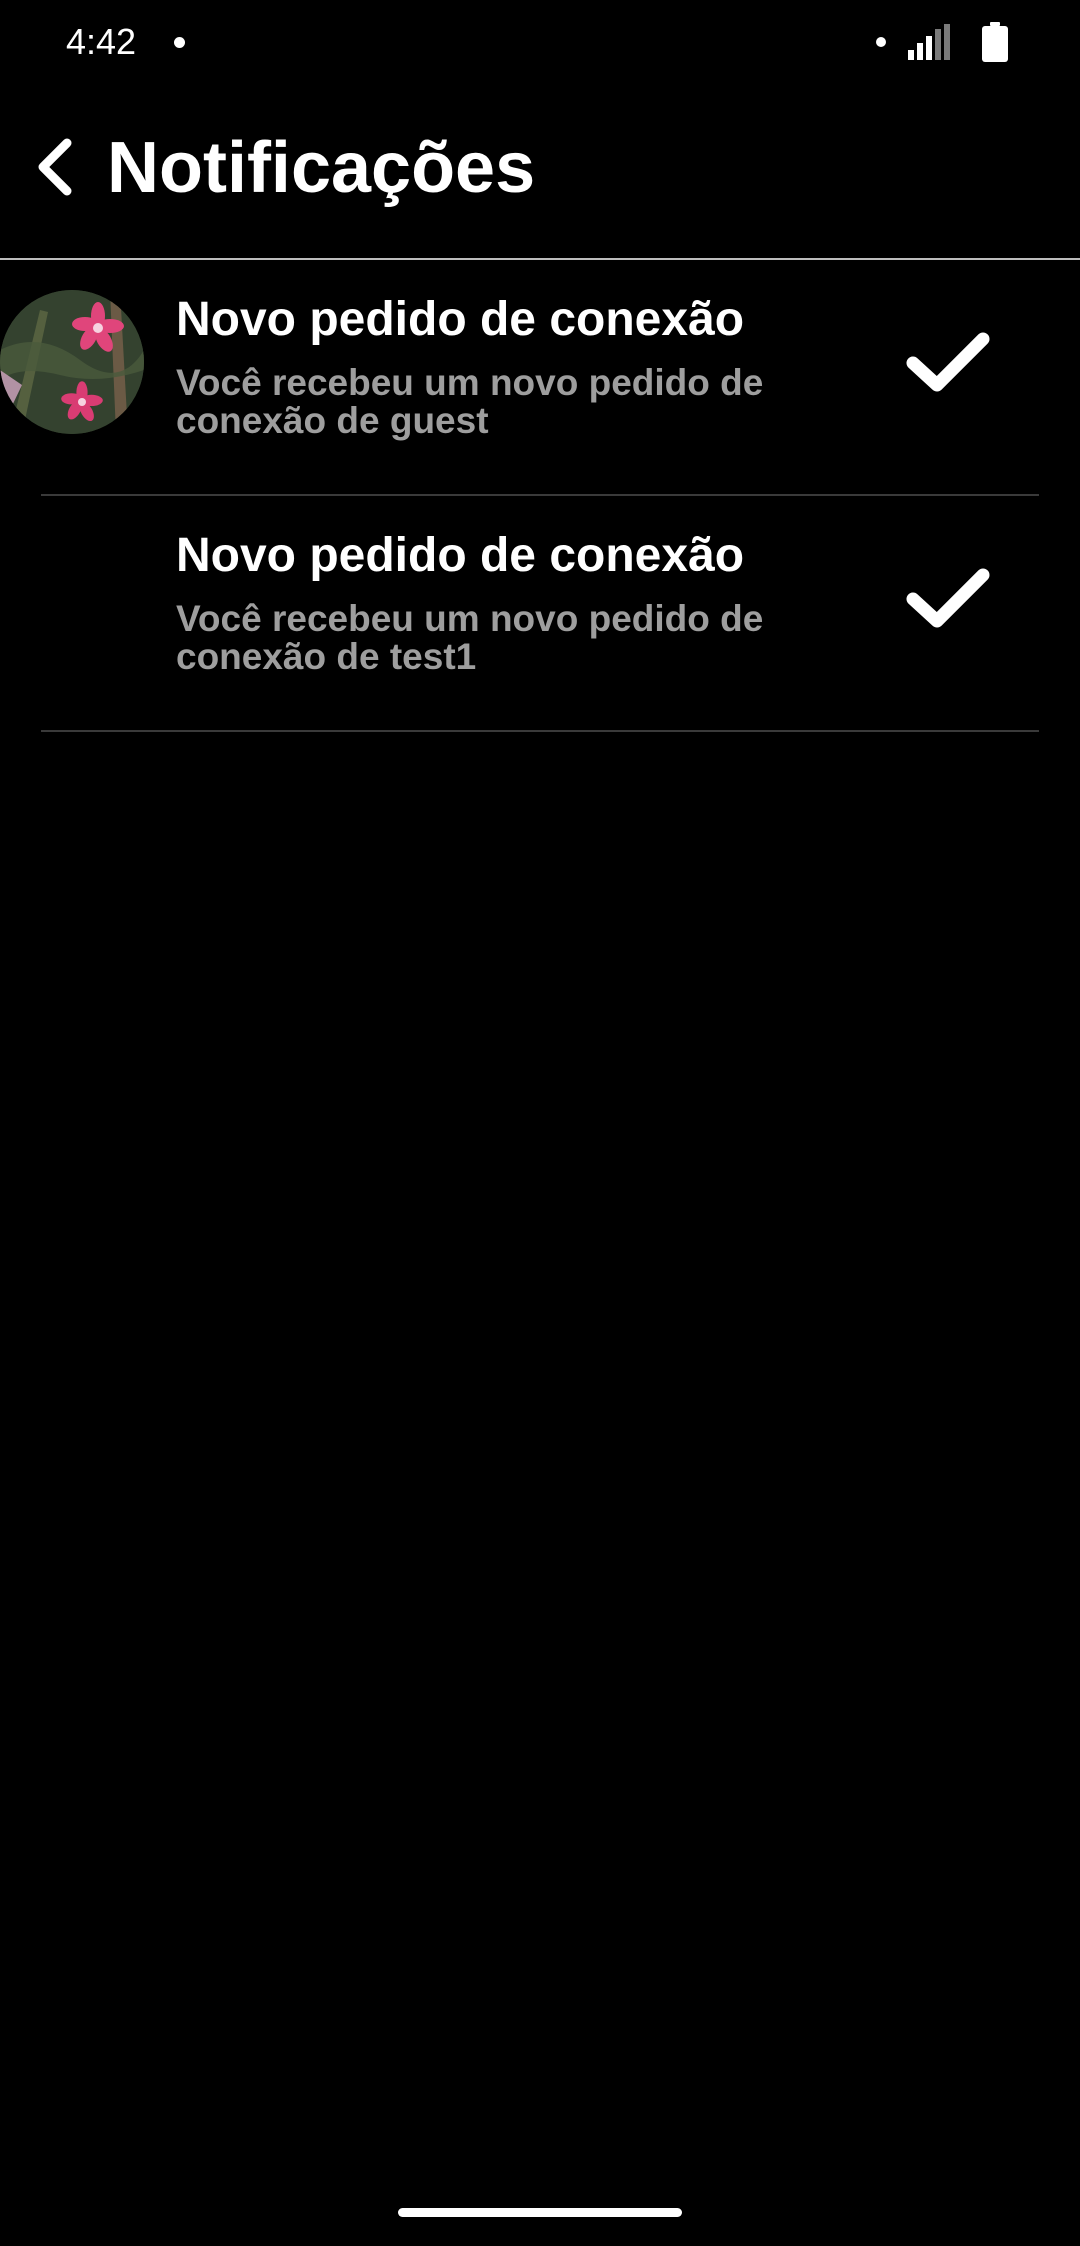  I want to click on home-indicator, so click(540, 2212).